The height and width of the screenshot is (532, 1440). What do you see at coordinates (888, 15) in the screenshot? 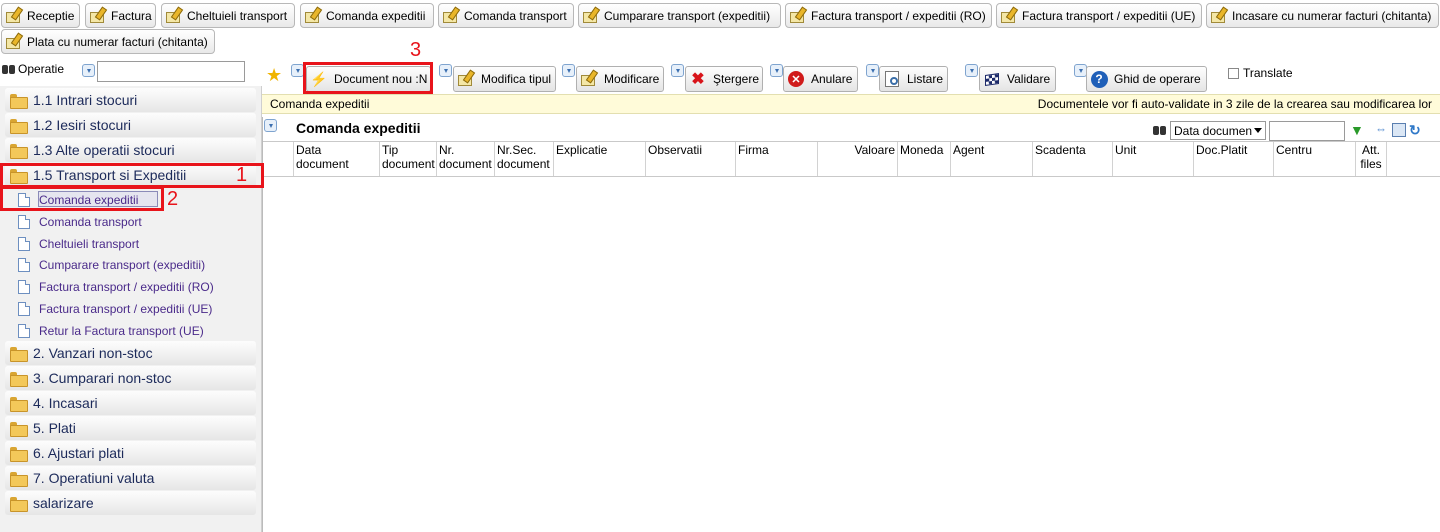
I see `quick-tab-factura-transport-ro: Factura transport / expeditii (RO)` at bounding box center [888, 15].